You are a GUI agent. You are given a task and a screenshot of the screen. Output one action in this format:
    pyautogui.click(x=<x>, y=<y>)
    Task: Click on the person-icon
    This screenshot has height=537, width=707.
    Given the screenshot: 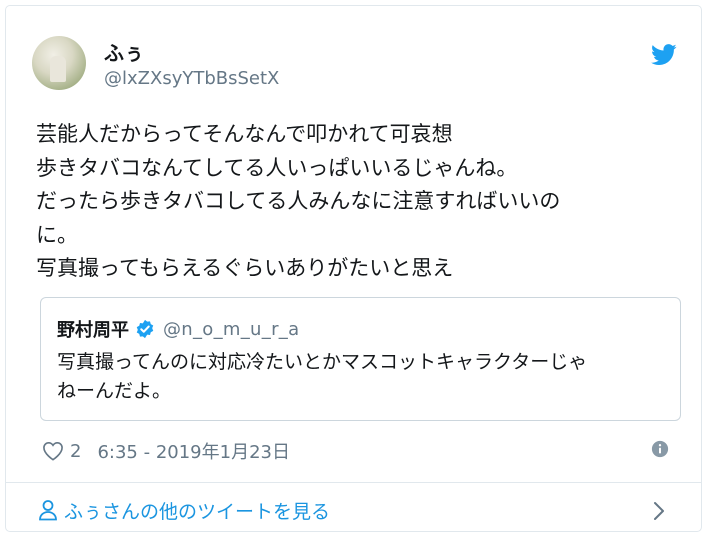 What is the action you would take?
    pyautogui.click(x=48, y=510)
    